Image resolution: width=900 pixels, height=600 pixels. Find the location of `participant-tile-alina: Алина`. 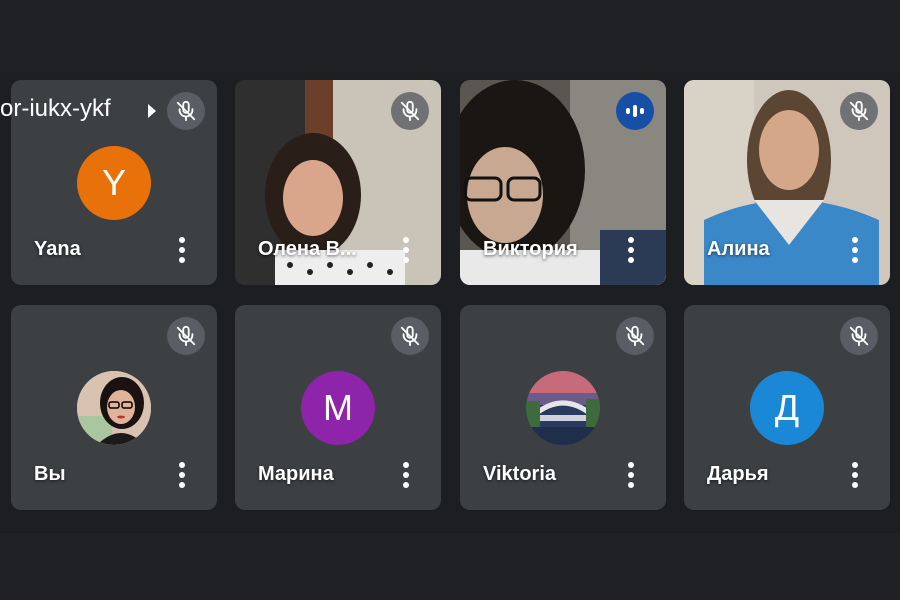

participant-tile-alina: Алина is located at coordinates (787, 182).